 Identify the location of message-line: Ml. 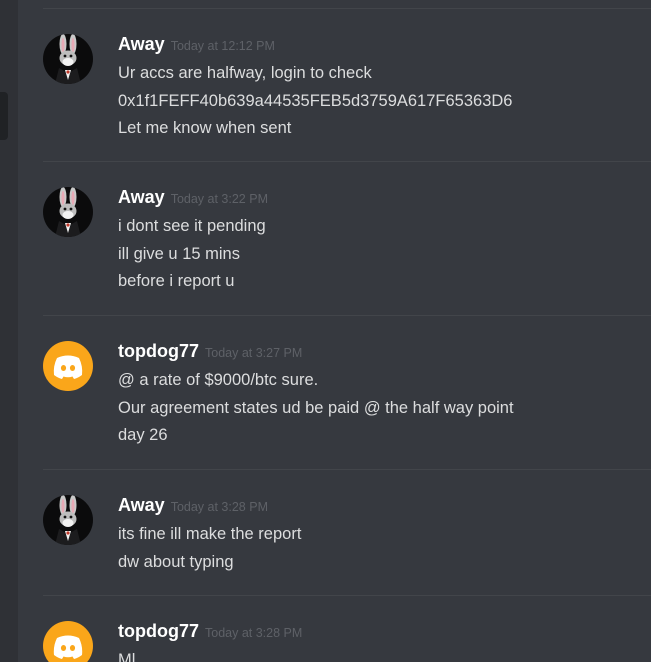
(127, 656).